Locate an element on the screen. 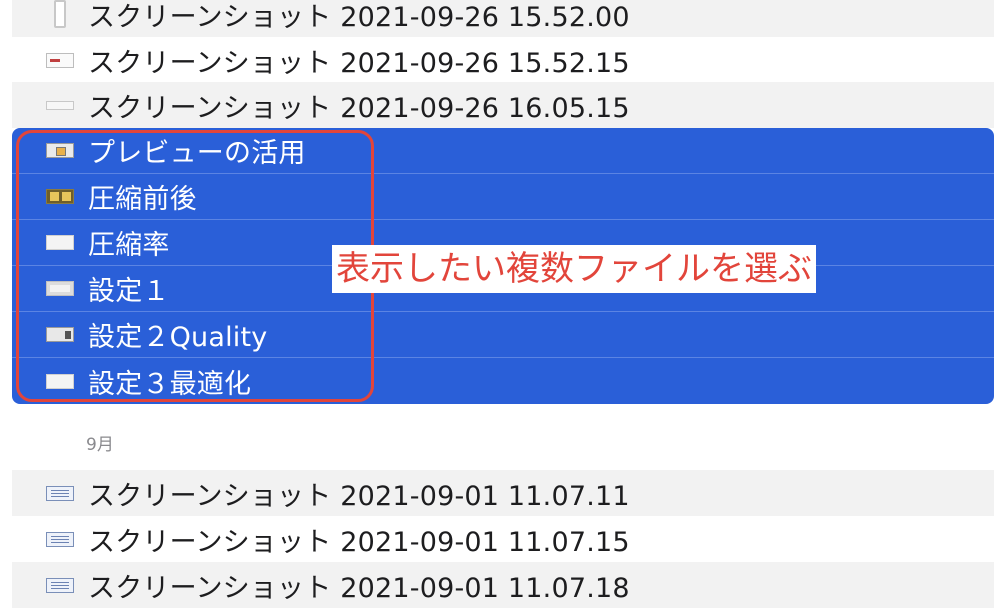 The width and height of the screenshot is (994, 610). wide-screenshot-thumbnail-icon is located at coordinates (60, 105).